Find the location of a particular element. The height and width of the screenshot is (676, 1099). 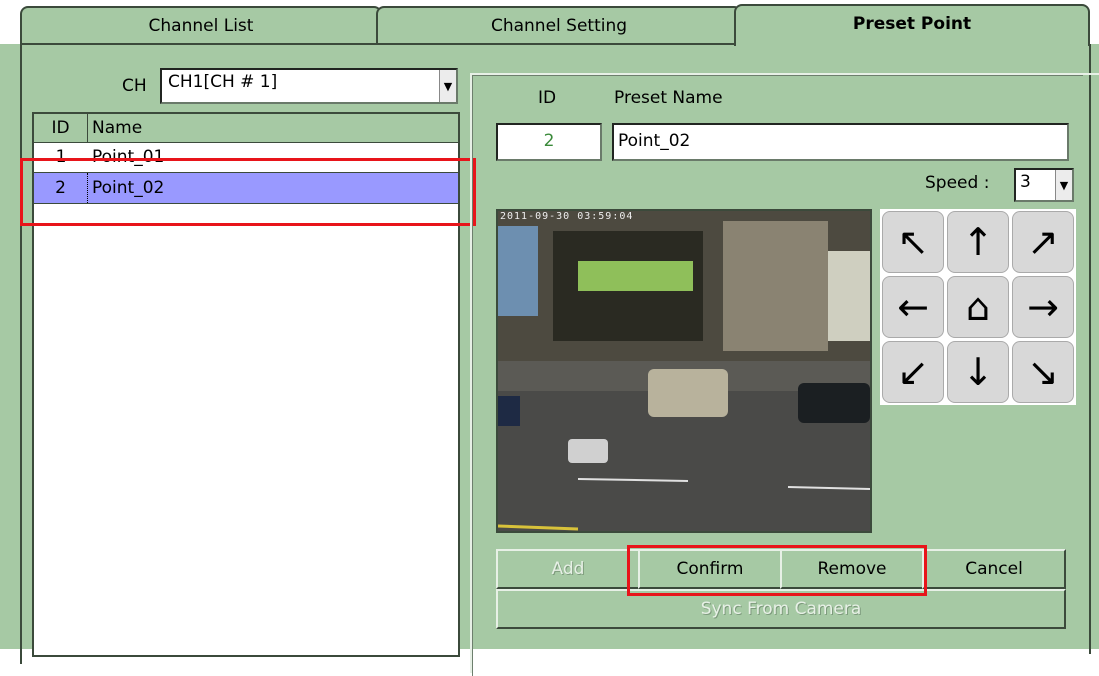

camera-timestamp: 2011-09-30 03:59:04 is located at coordinates (567, 216).